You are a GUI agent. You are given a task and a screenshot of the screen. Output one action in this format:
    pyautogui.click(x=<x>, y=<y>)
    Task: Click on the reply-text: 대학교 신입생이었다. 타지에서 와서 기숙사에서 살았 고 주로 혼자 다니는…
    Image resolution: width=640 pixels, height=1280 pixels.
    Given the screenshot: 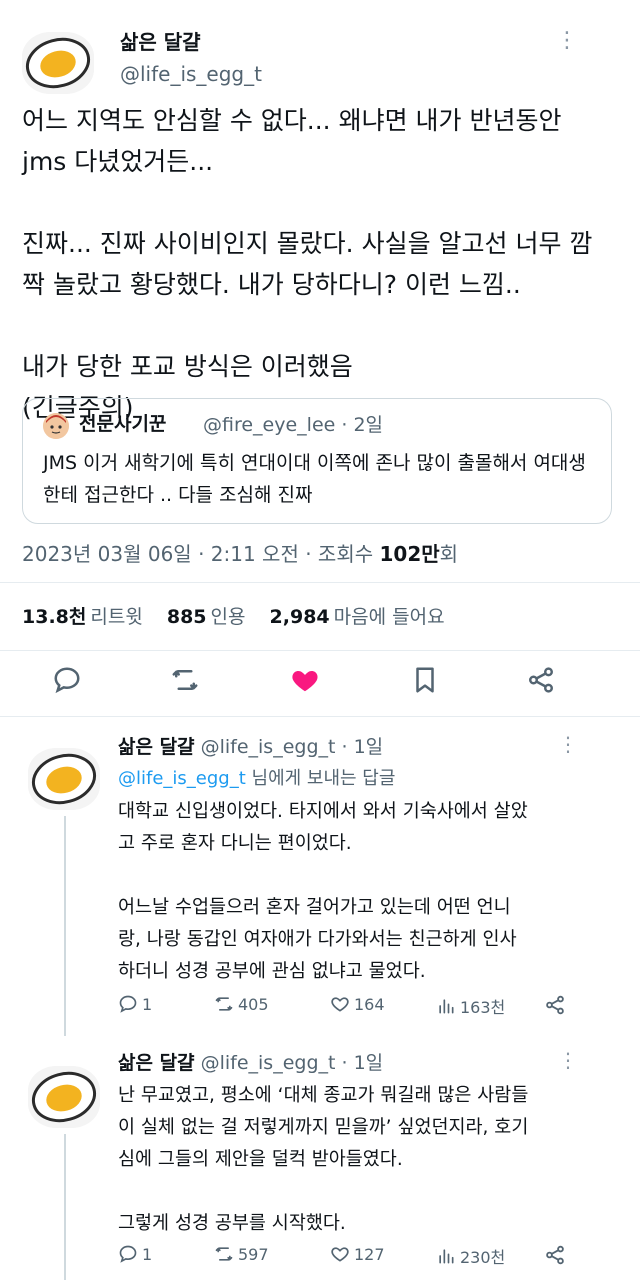 What is the action you would take?
    pyautogui.click(x=323, y=891)
    